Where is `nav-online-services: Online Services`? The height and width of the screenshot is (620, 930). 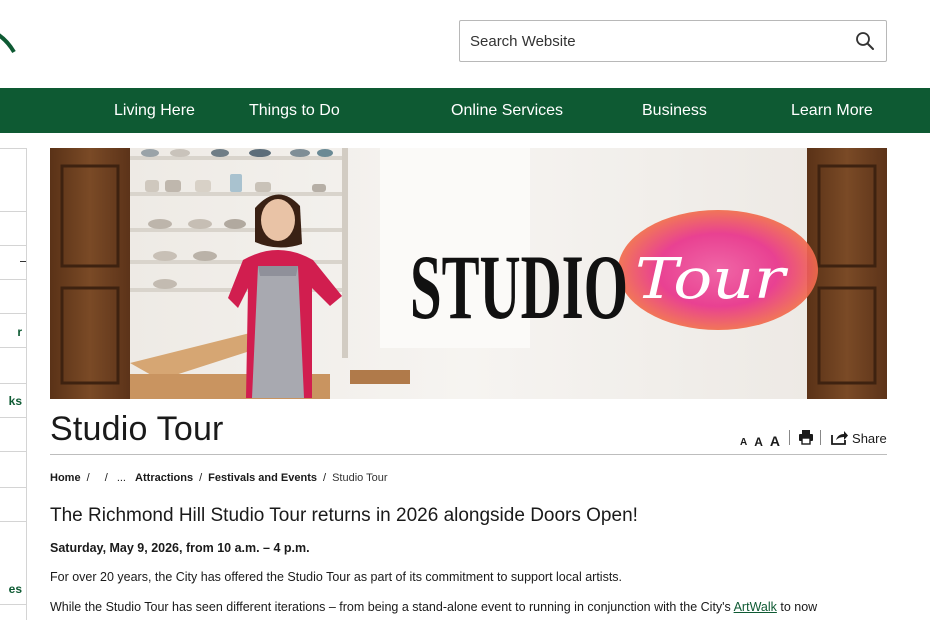
nav-online-services: Online Services is located at coordinates (507, 110).